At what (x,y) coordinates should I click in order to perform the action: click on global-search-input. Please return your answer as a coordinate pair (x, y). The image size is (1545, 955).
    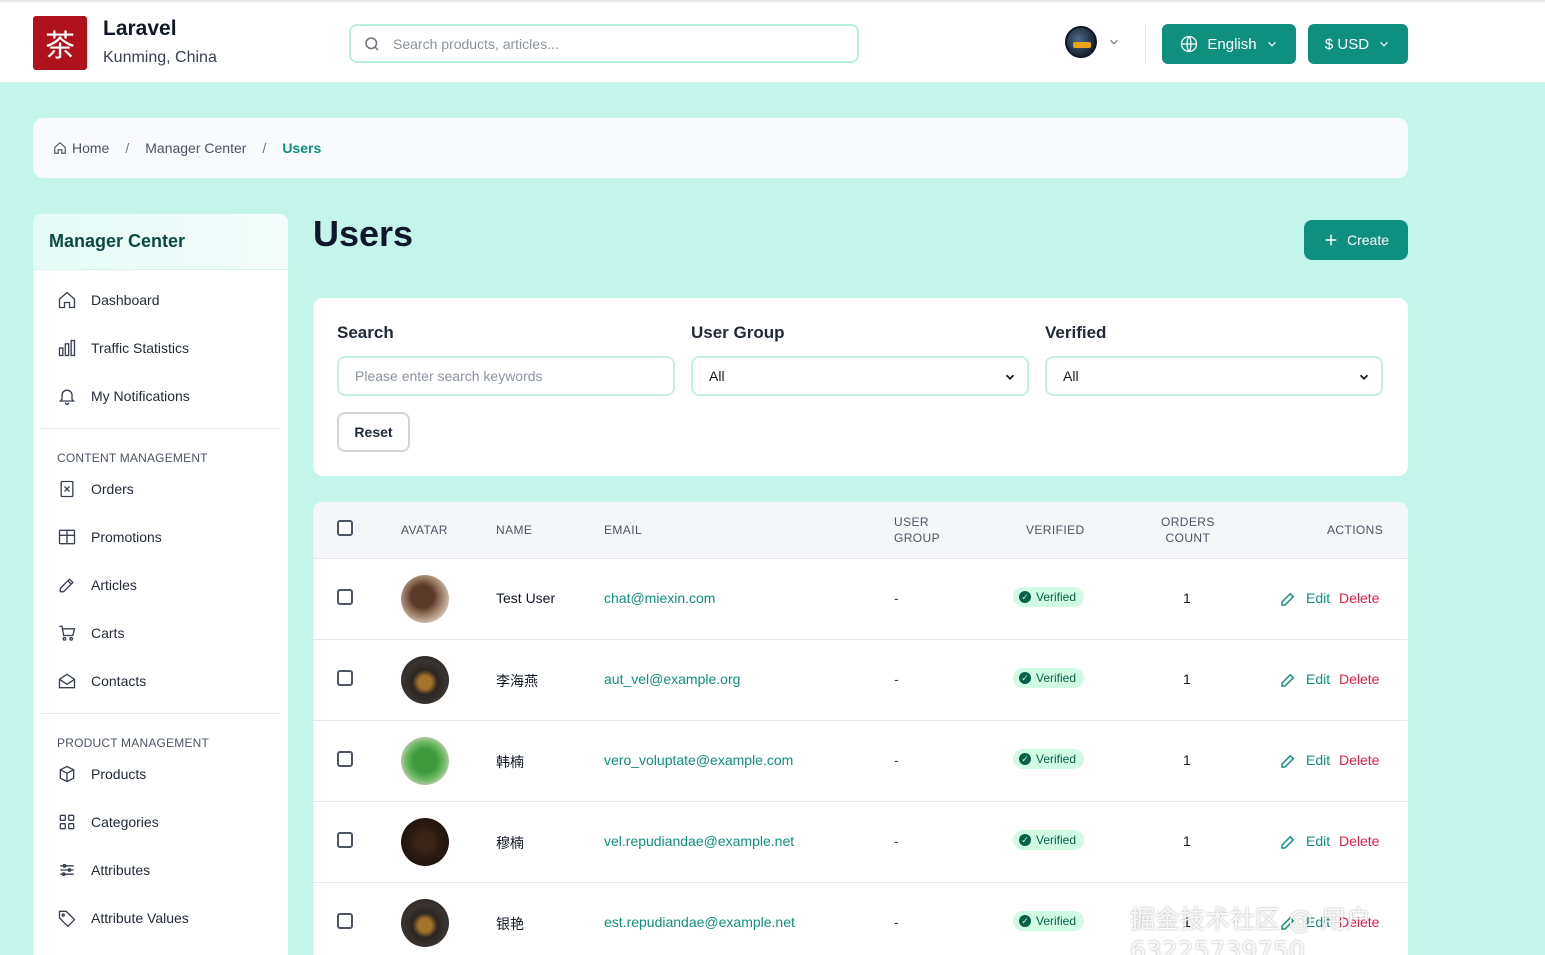
    Looking at the image, I should click on (608, 43).